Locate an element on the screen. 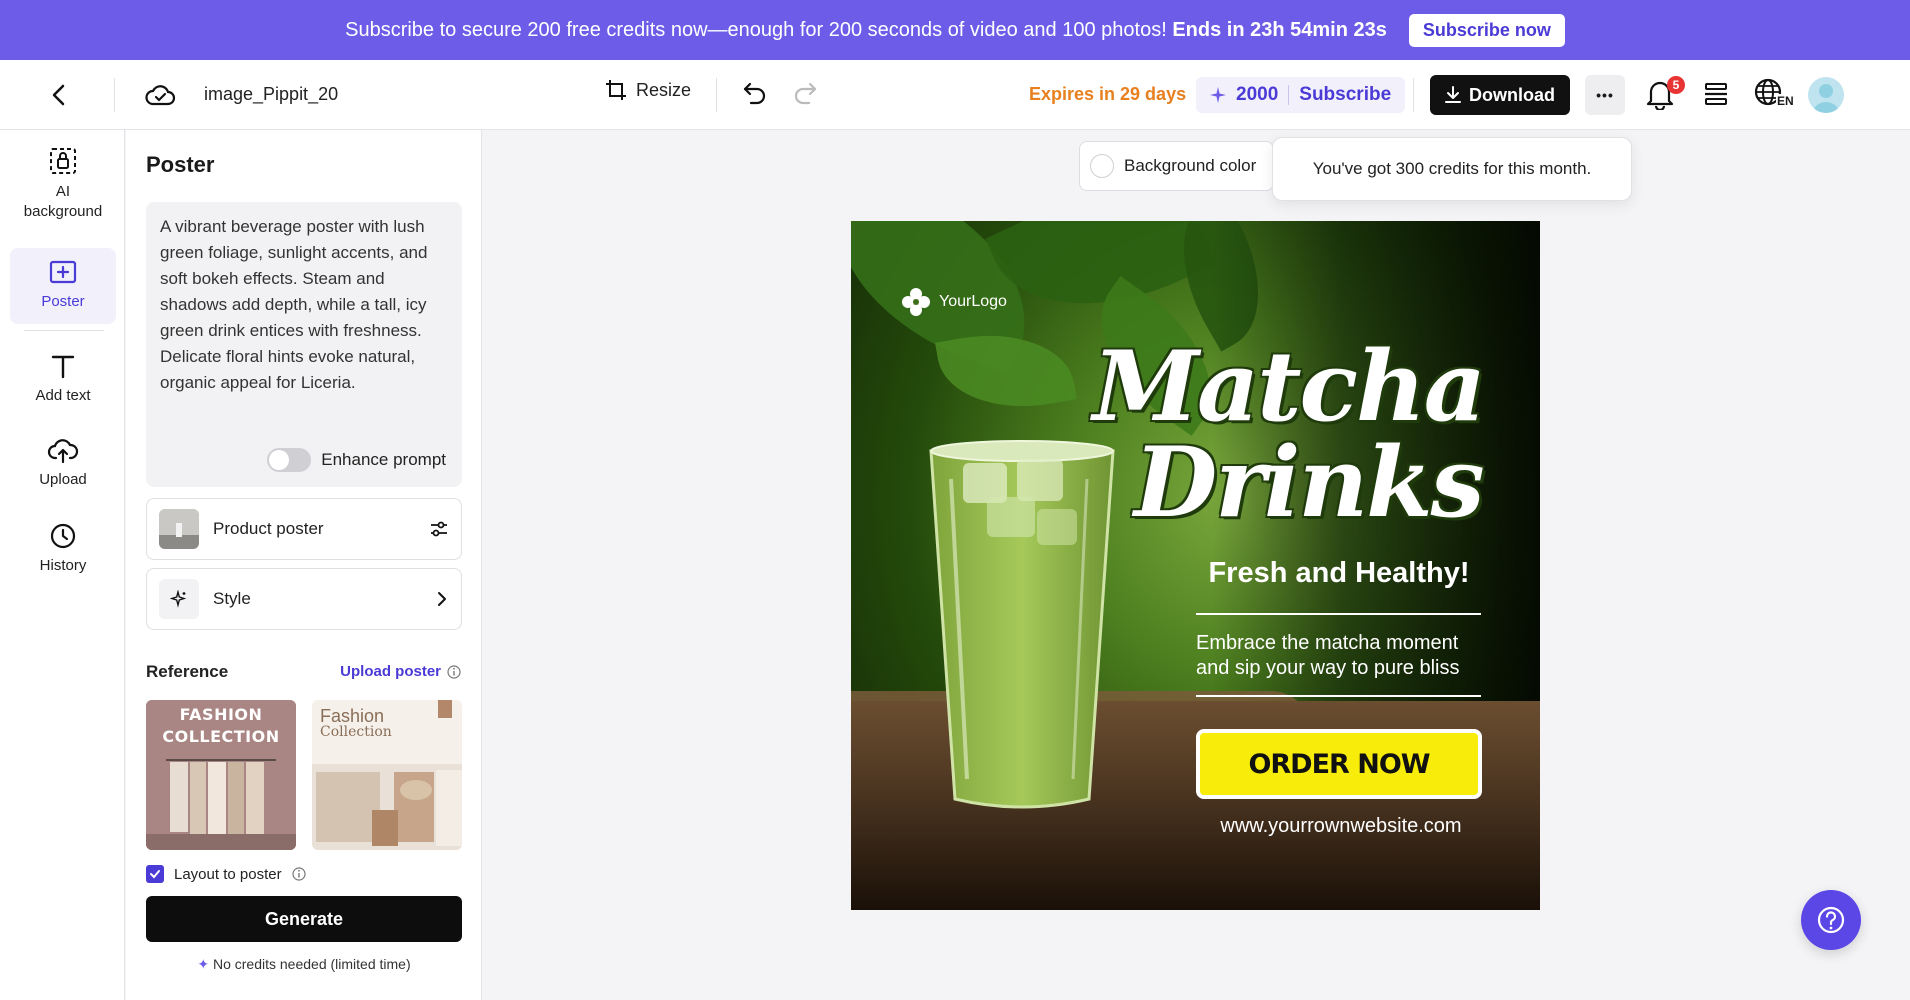  poster-logo: YourLogo is located at coordinates (954, 302).